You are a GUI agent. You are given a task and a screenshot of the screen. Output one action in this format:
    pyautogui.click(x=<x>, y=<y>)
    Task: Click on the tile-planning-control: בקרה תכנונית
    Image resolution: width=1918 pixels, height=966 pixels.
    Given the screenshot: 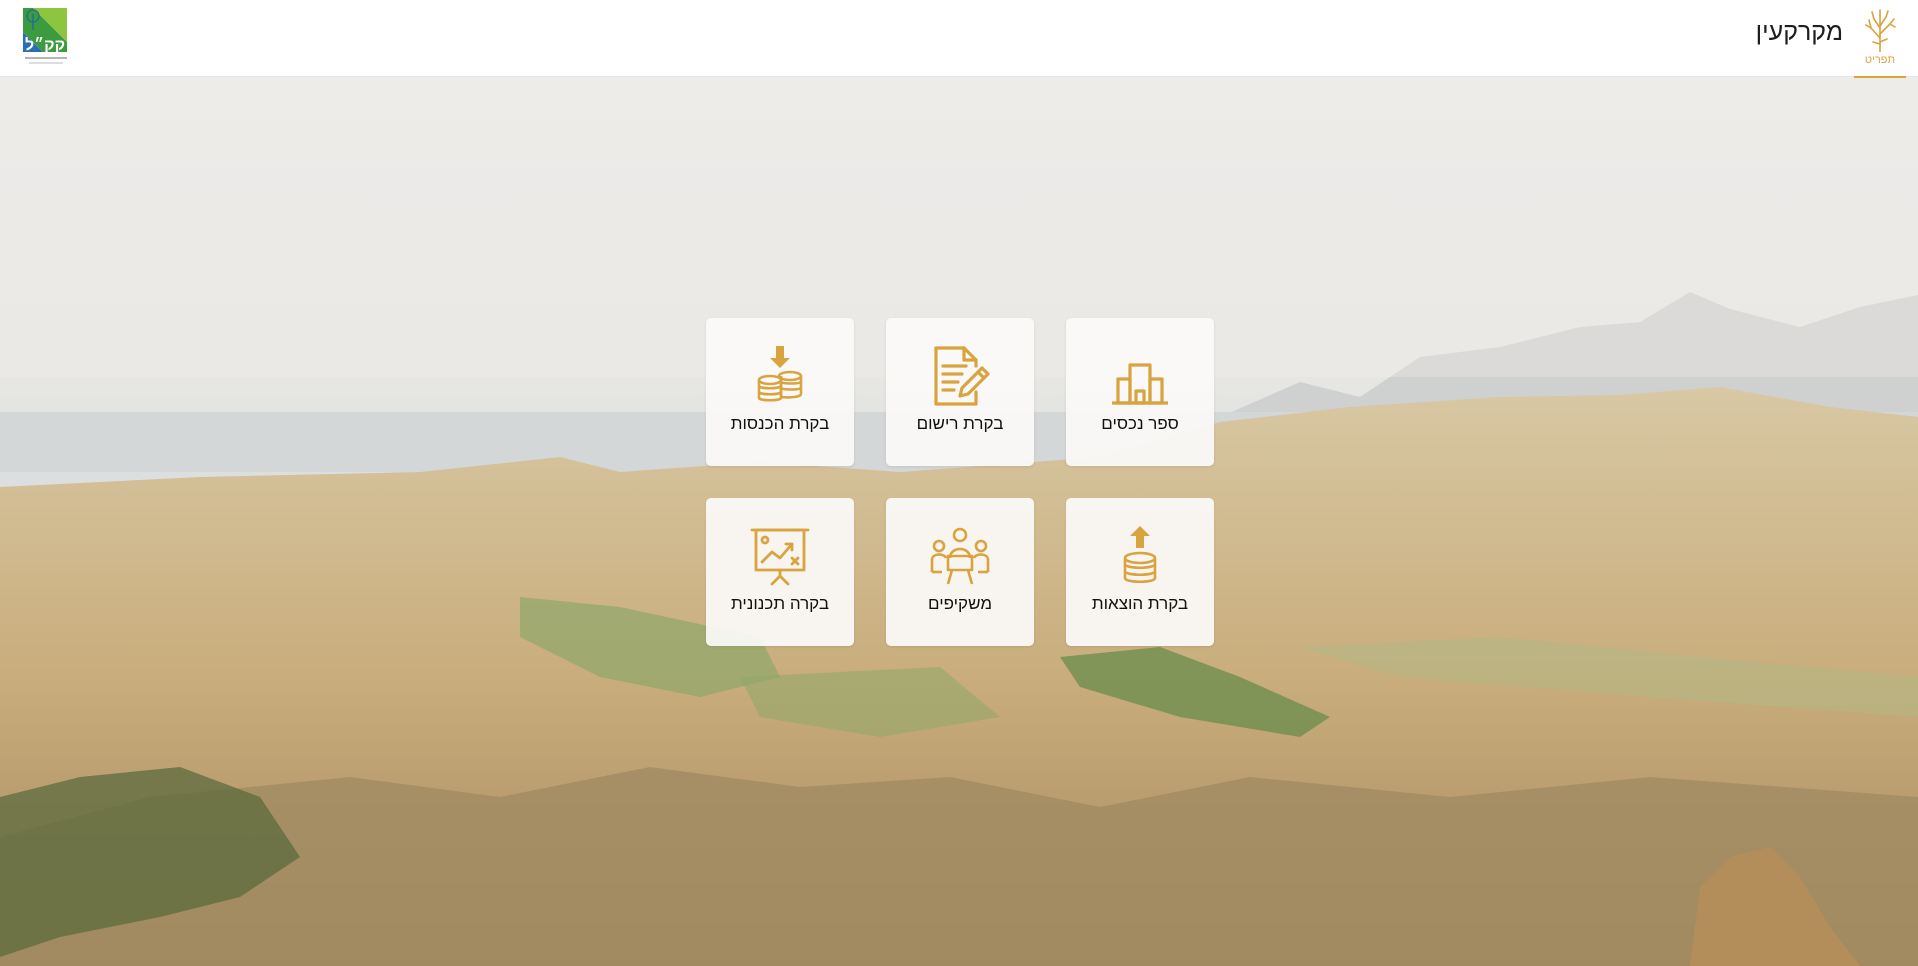 What is the action you would take?
    pyautogui.click(x=780, y=572)
    